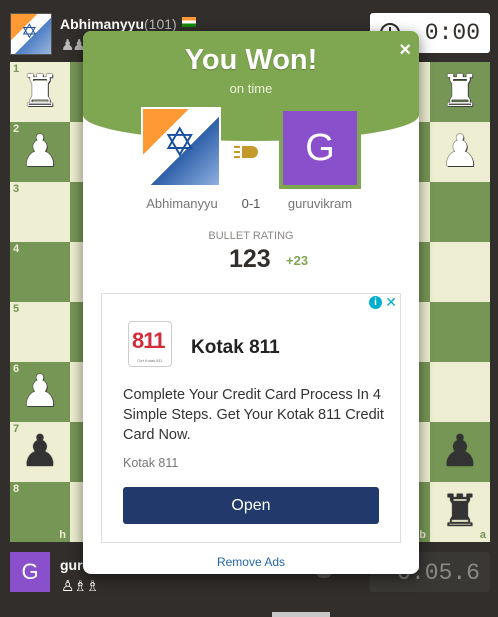 Image resolution: width=498 pixels, height=617 pixels. I want to click on rank-label: 7, so click(16, 429).